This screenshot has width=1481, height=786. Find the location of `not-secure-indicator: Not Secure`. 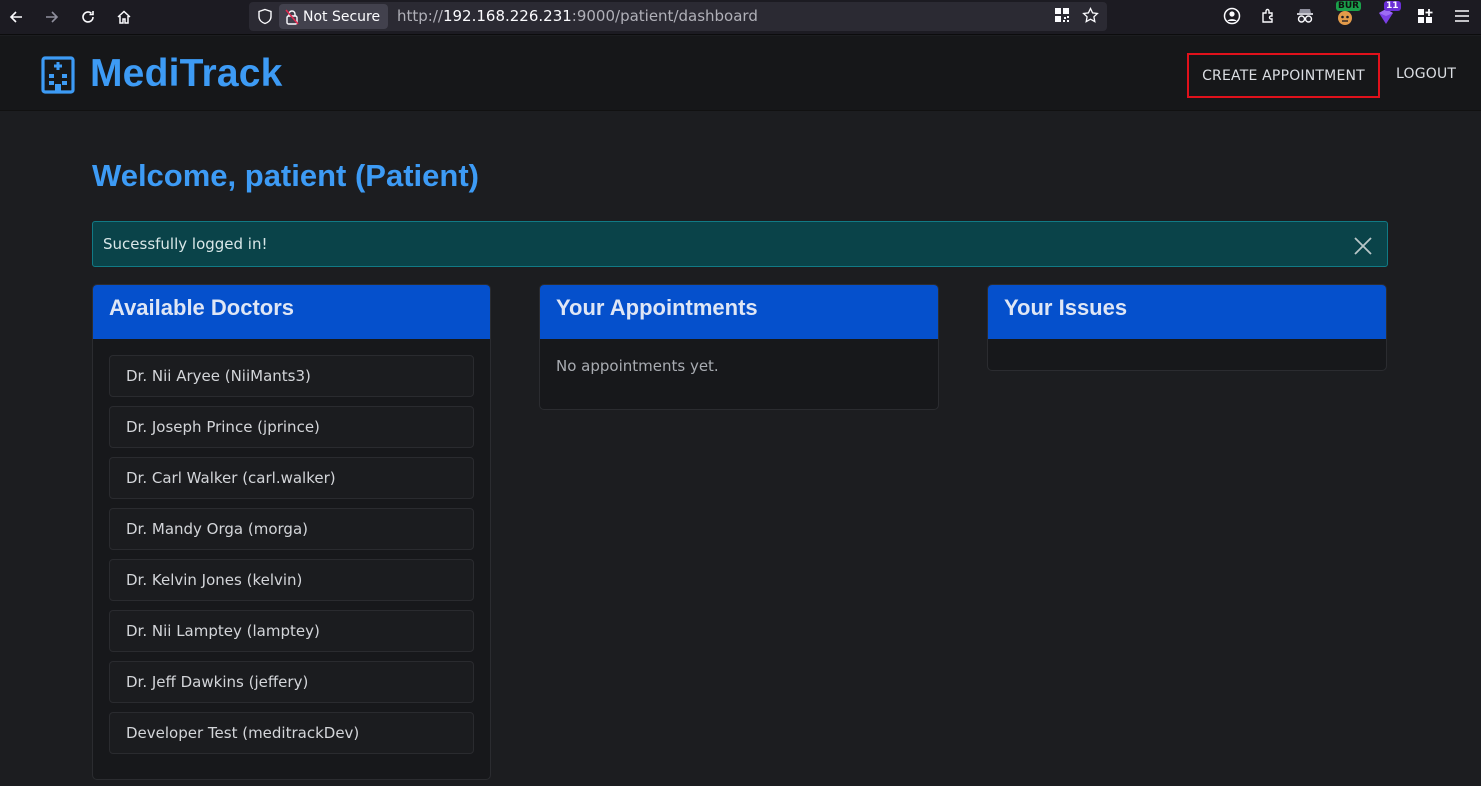

not-secure-indicator: Not Secure is located at coordinates (334, 16).